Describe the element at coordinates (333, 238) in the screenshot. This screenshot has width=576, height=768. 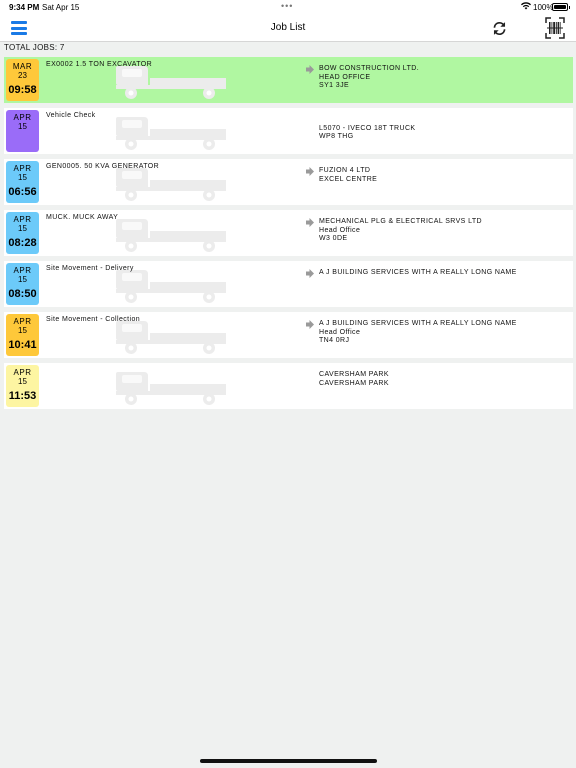
I see `address-line: W3 0DE` at that location.